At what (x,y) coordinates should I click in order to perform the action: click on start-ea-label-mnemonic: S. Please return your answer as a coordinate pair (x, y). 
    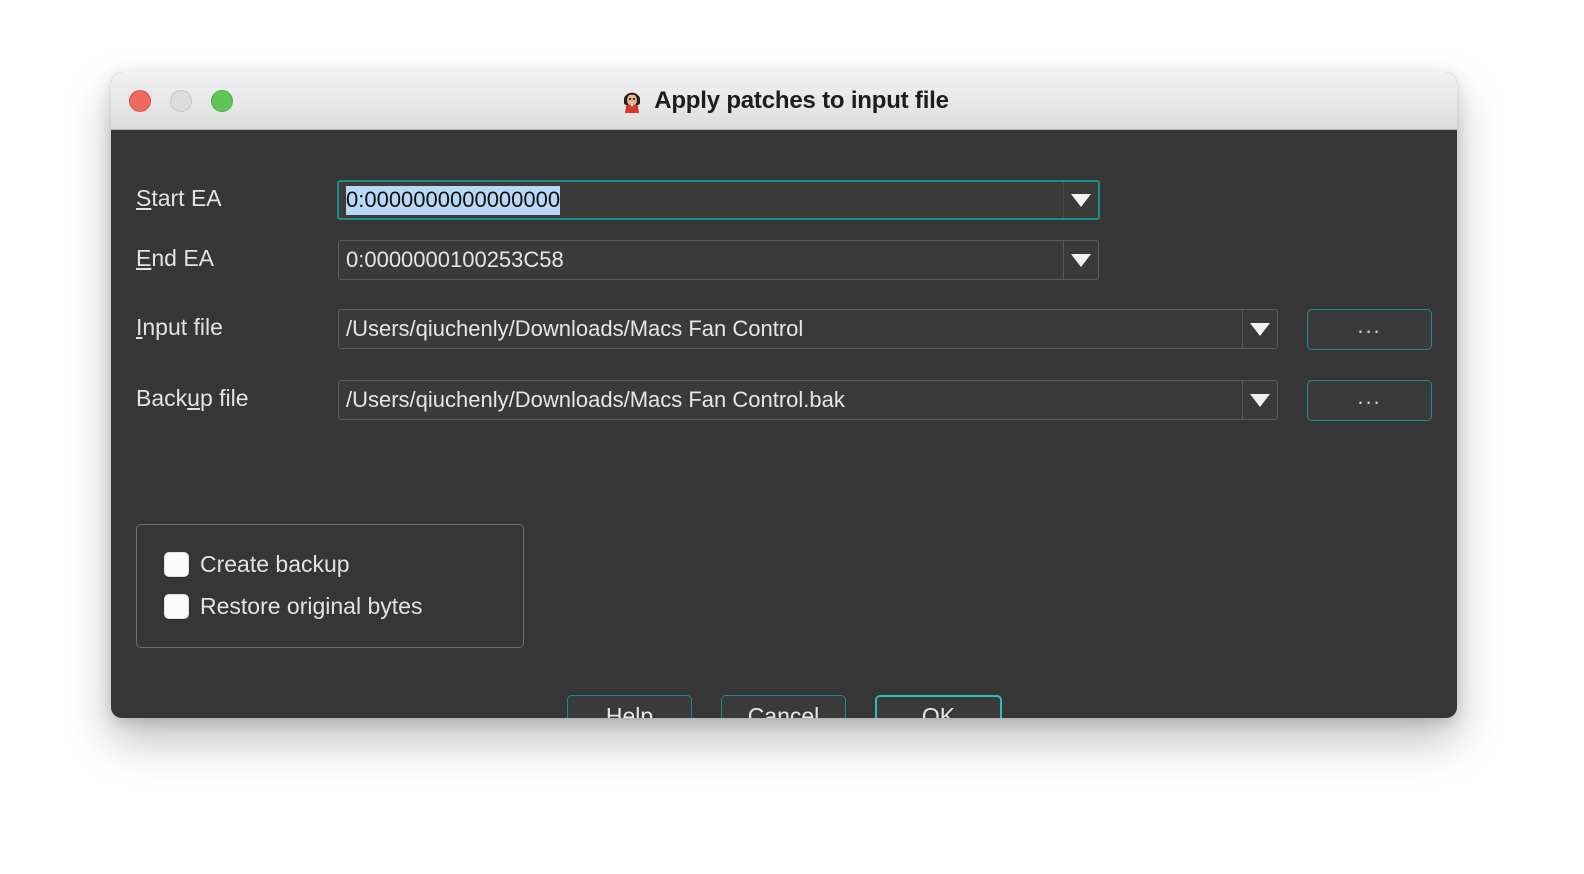
    Looking at the image, I should click on (144, 198).